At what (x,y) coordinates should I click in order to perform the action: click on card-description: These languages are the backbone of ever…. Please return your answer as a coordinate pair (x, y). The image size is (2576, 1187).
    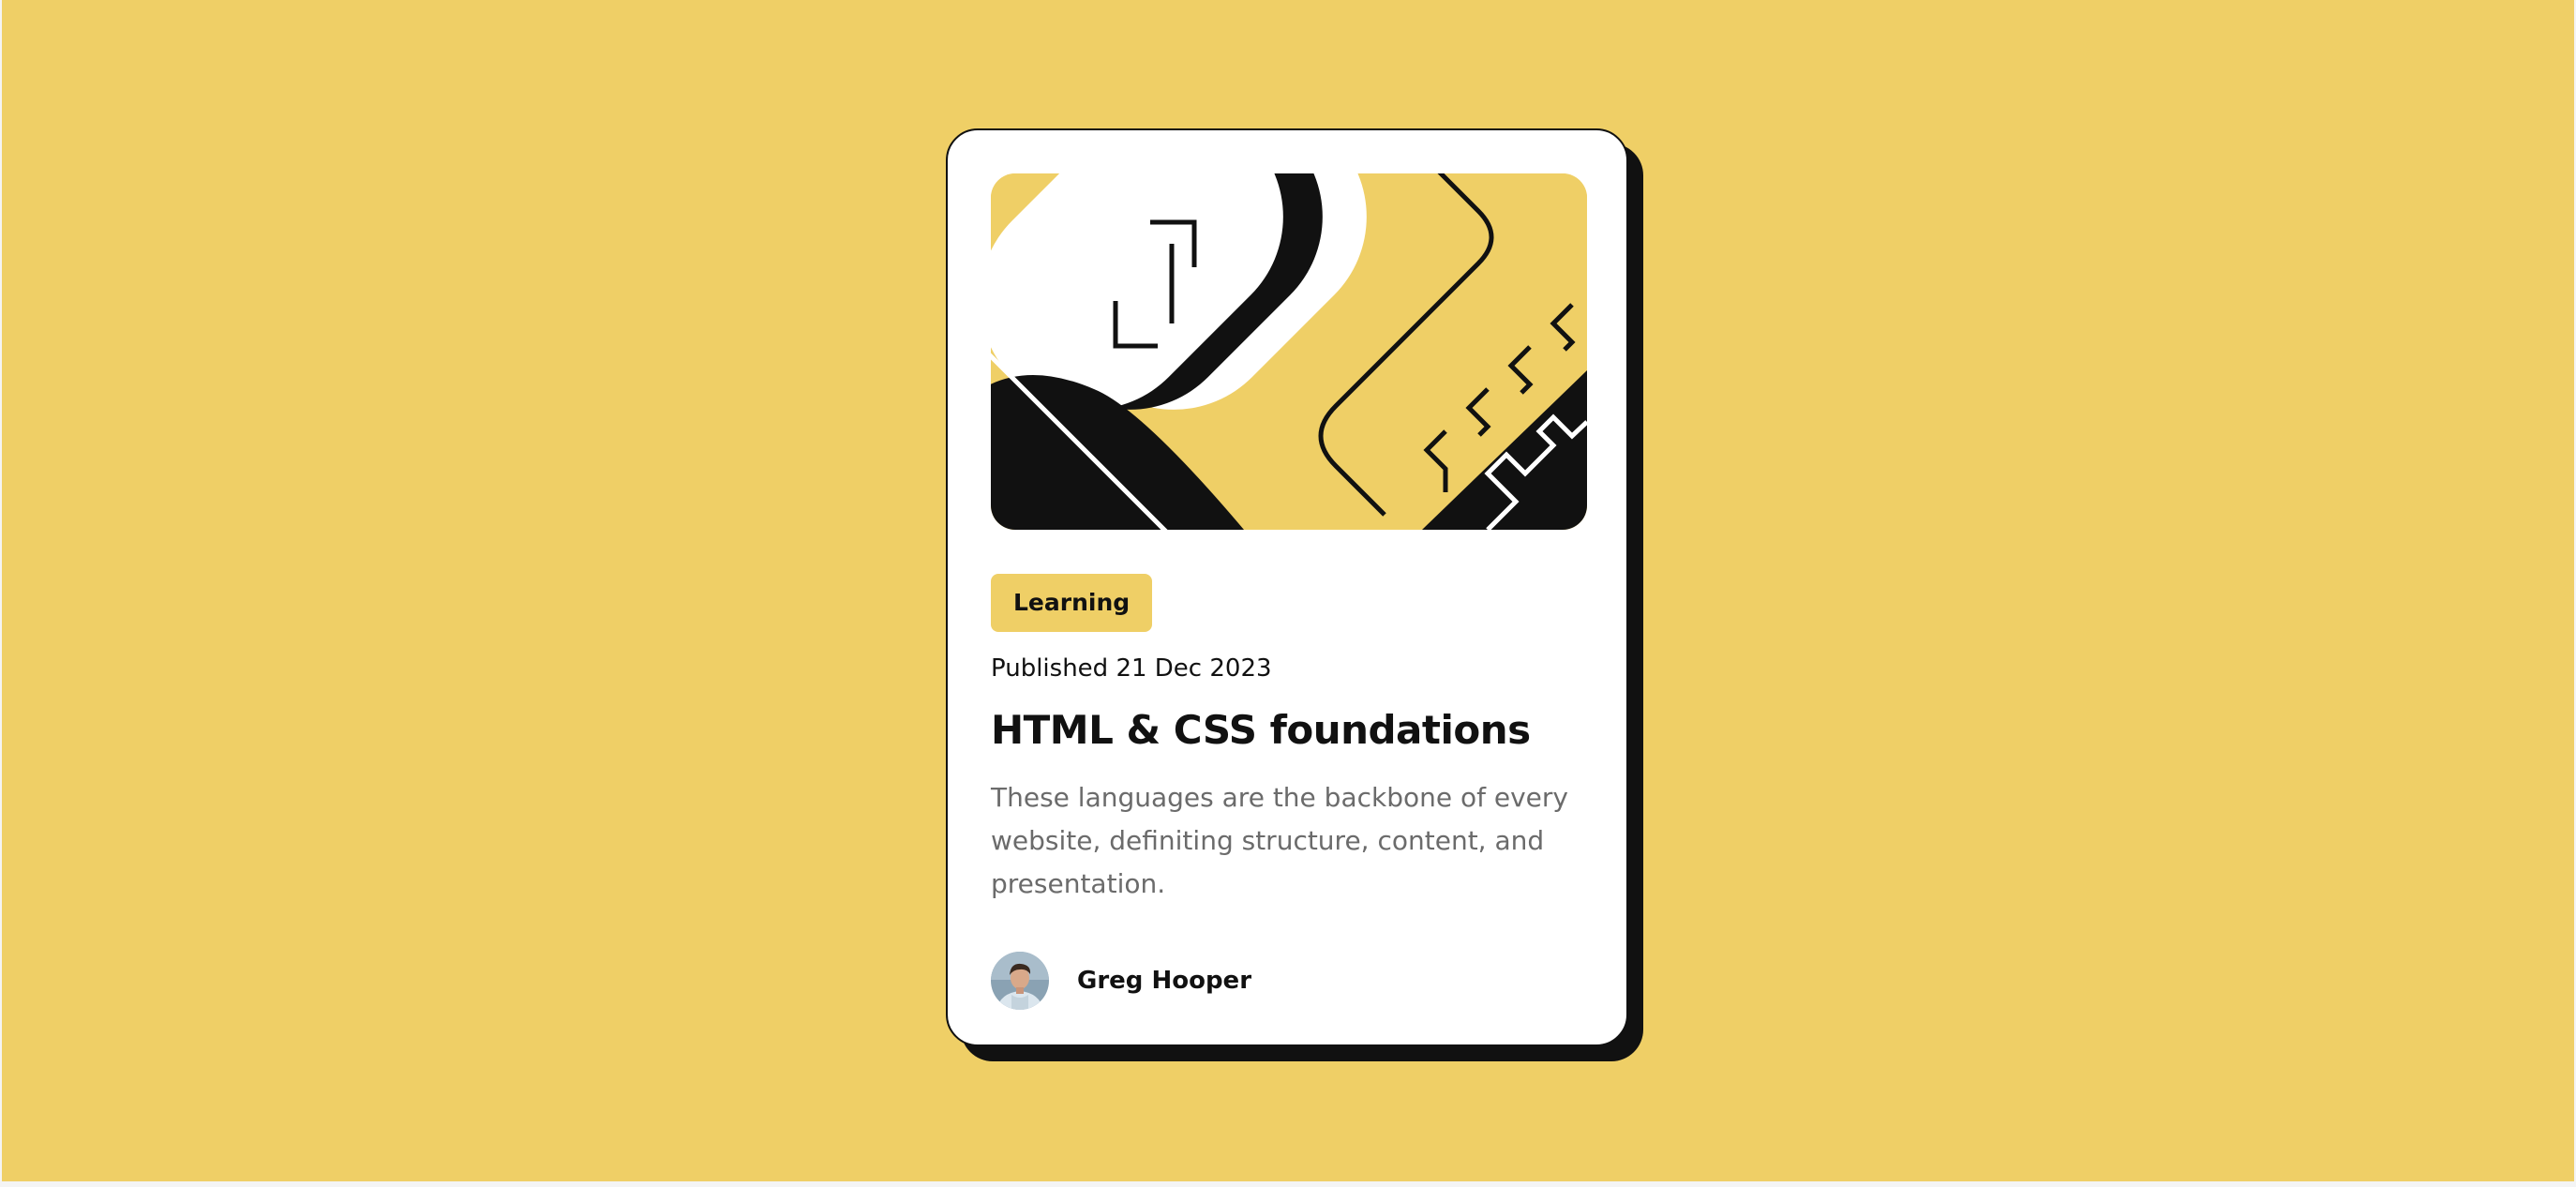
    Looking at the image, I should click on (1280, 840).